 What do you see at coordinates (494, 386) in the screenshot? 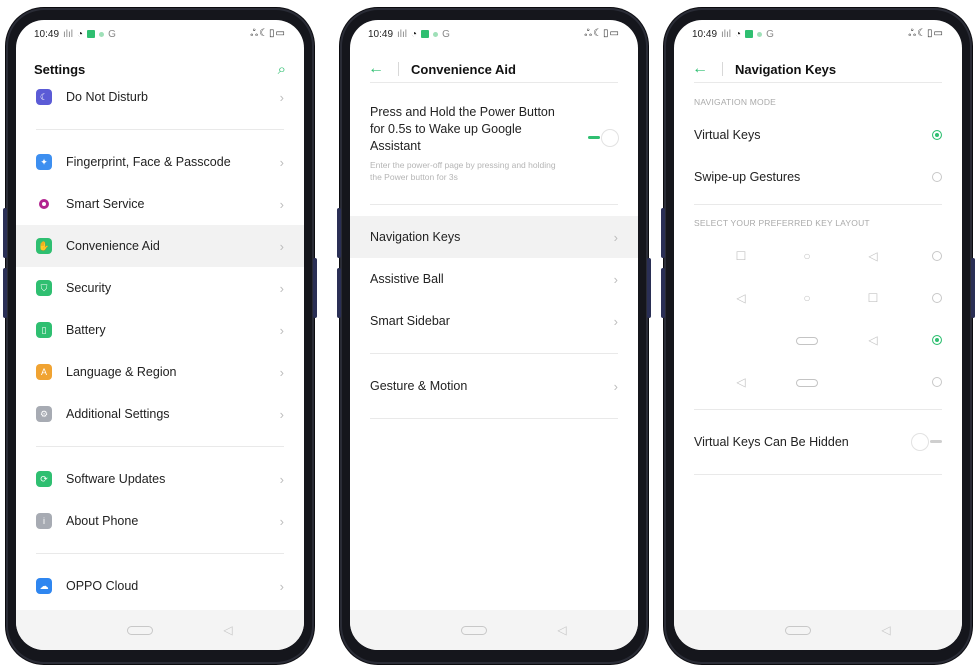
I see `menu-item-gesture-motion: Gesture & Motion ›` at bounding box center [494, 386].